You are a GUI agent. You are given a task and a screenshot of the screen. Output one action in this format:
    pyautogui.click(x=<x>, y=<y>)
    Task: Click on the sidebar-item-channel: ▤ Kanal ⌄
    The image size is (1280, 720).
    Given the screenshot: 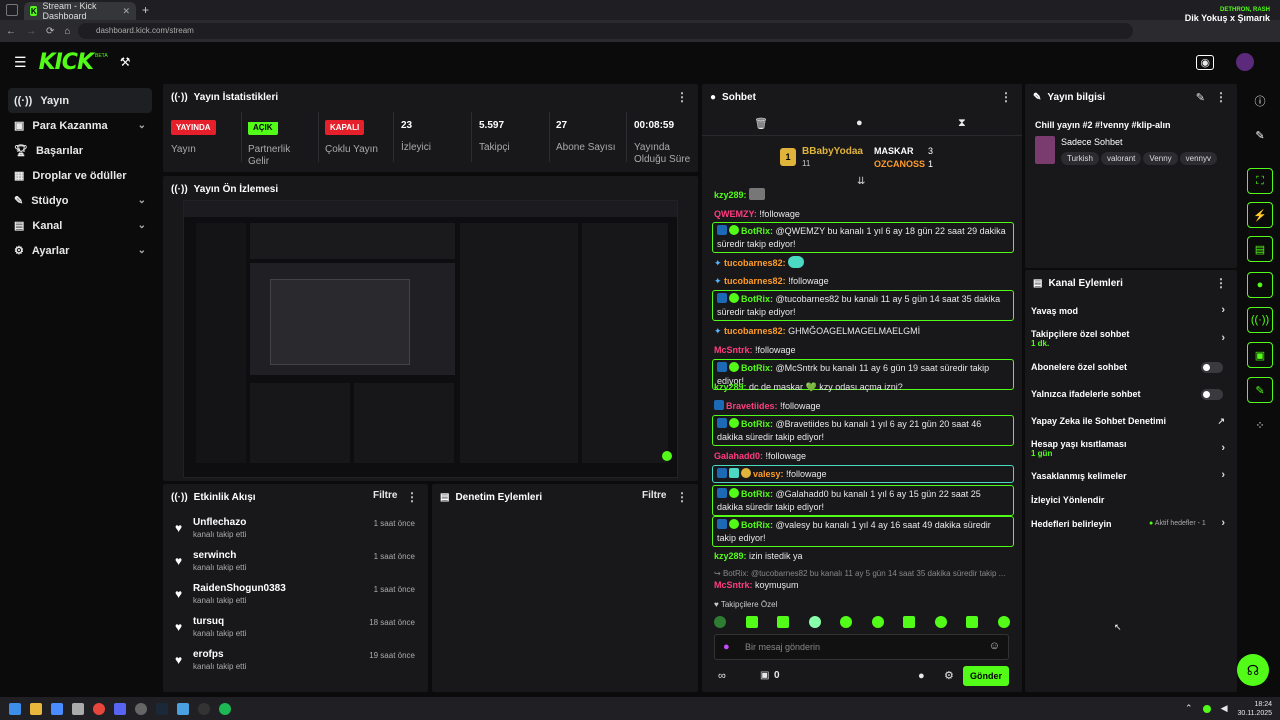 What is the action you would take?
    pyautogui.click(x=80, y=225)
    